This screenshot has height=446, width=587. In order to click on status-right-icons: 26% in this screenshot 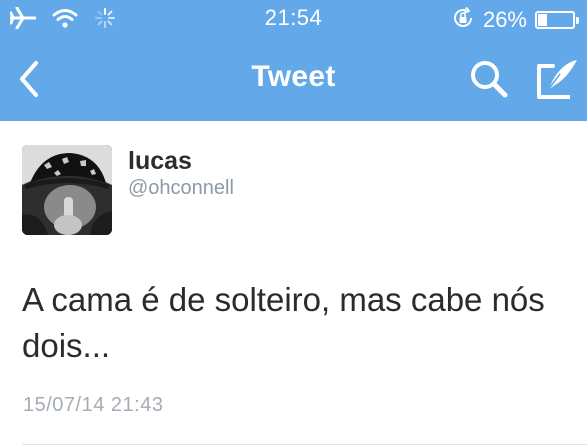, I will do `click(515, 20)`.